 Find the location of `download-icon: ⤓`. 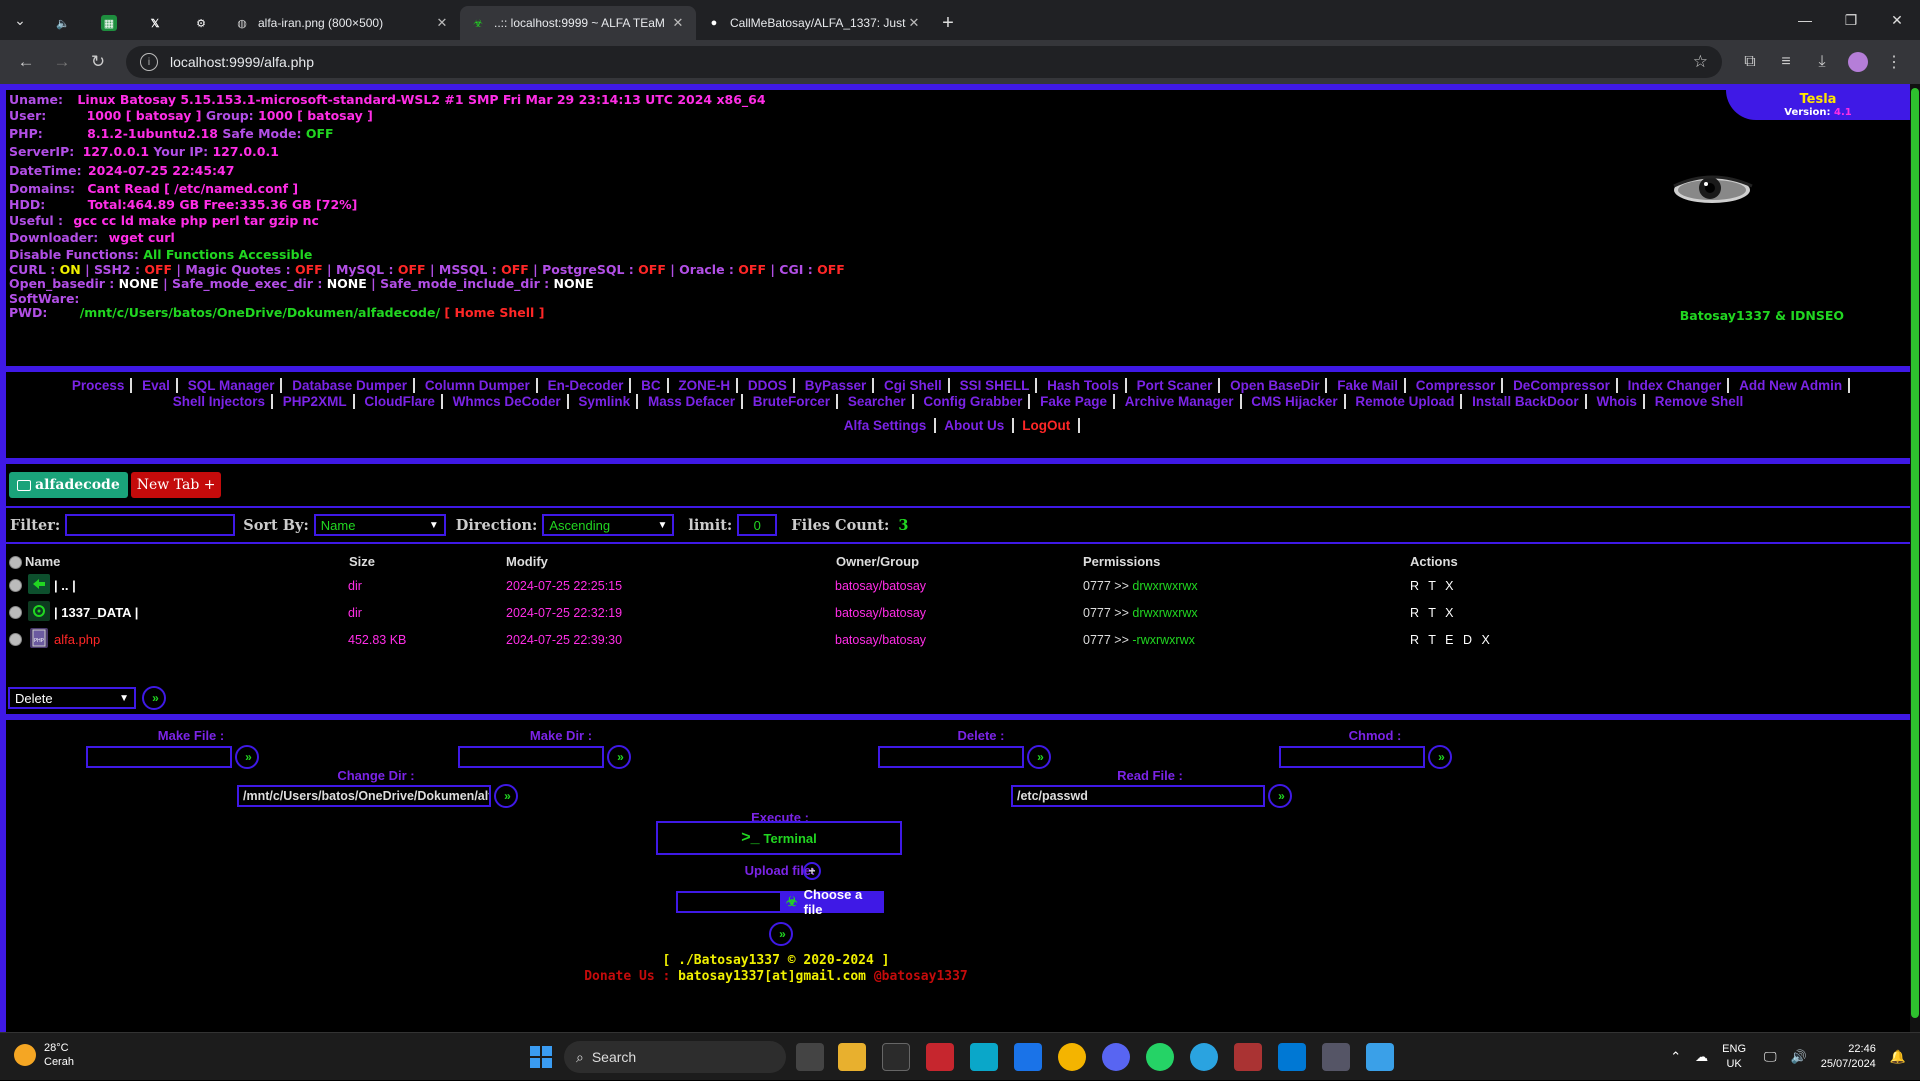

download-icon: ⤓ is located at coordinates (1822, 62).